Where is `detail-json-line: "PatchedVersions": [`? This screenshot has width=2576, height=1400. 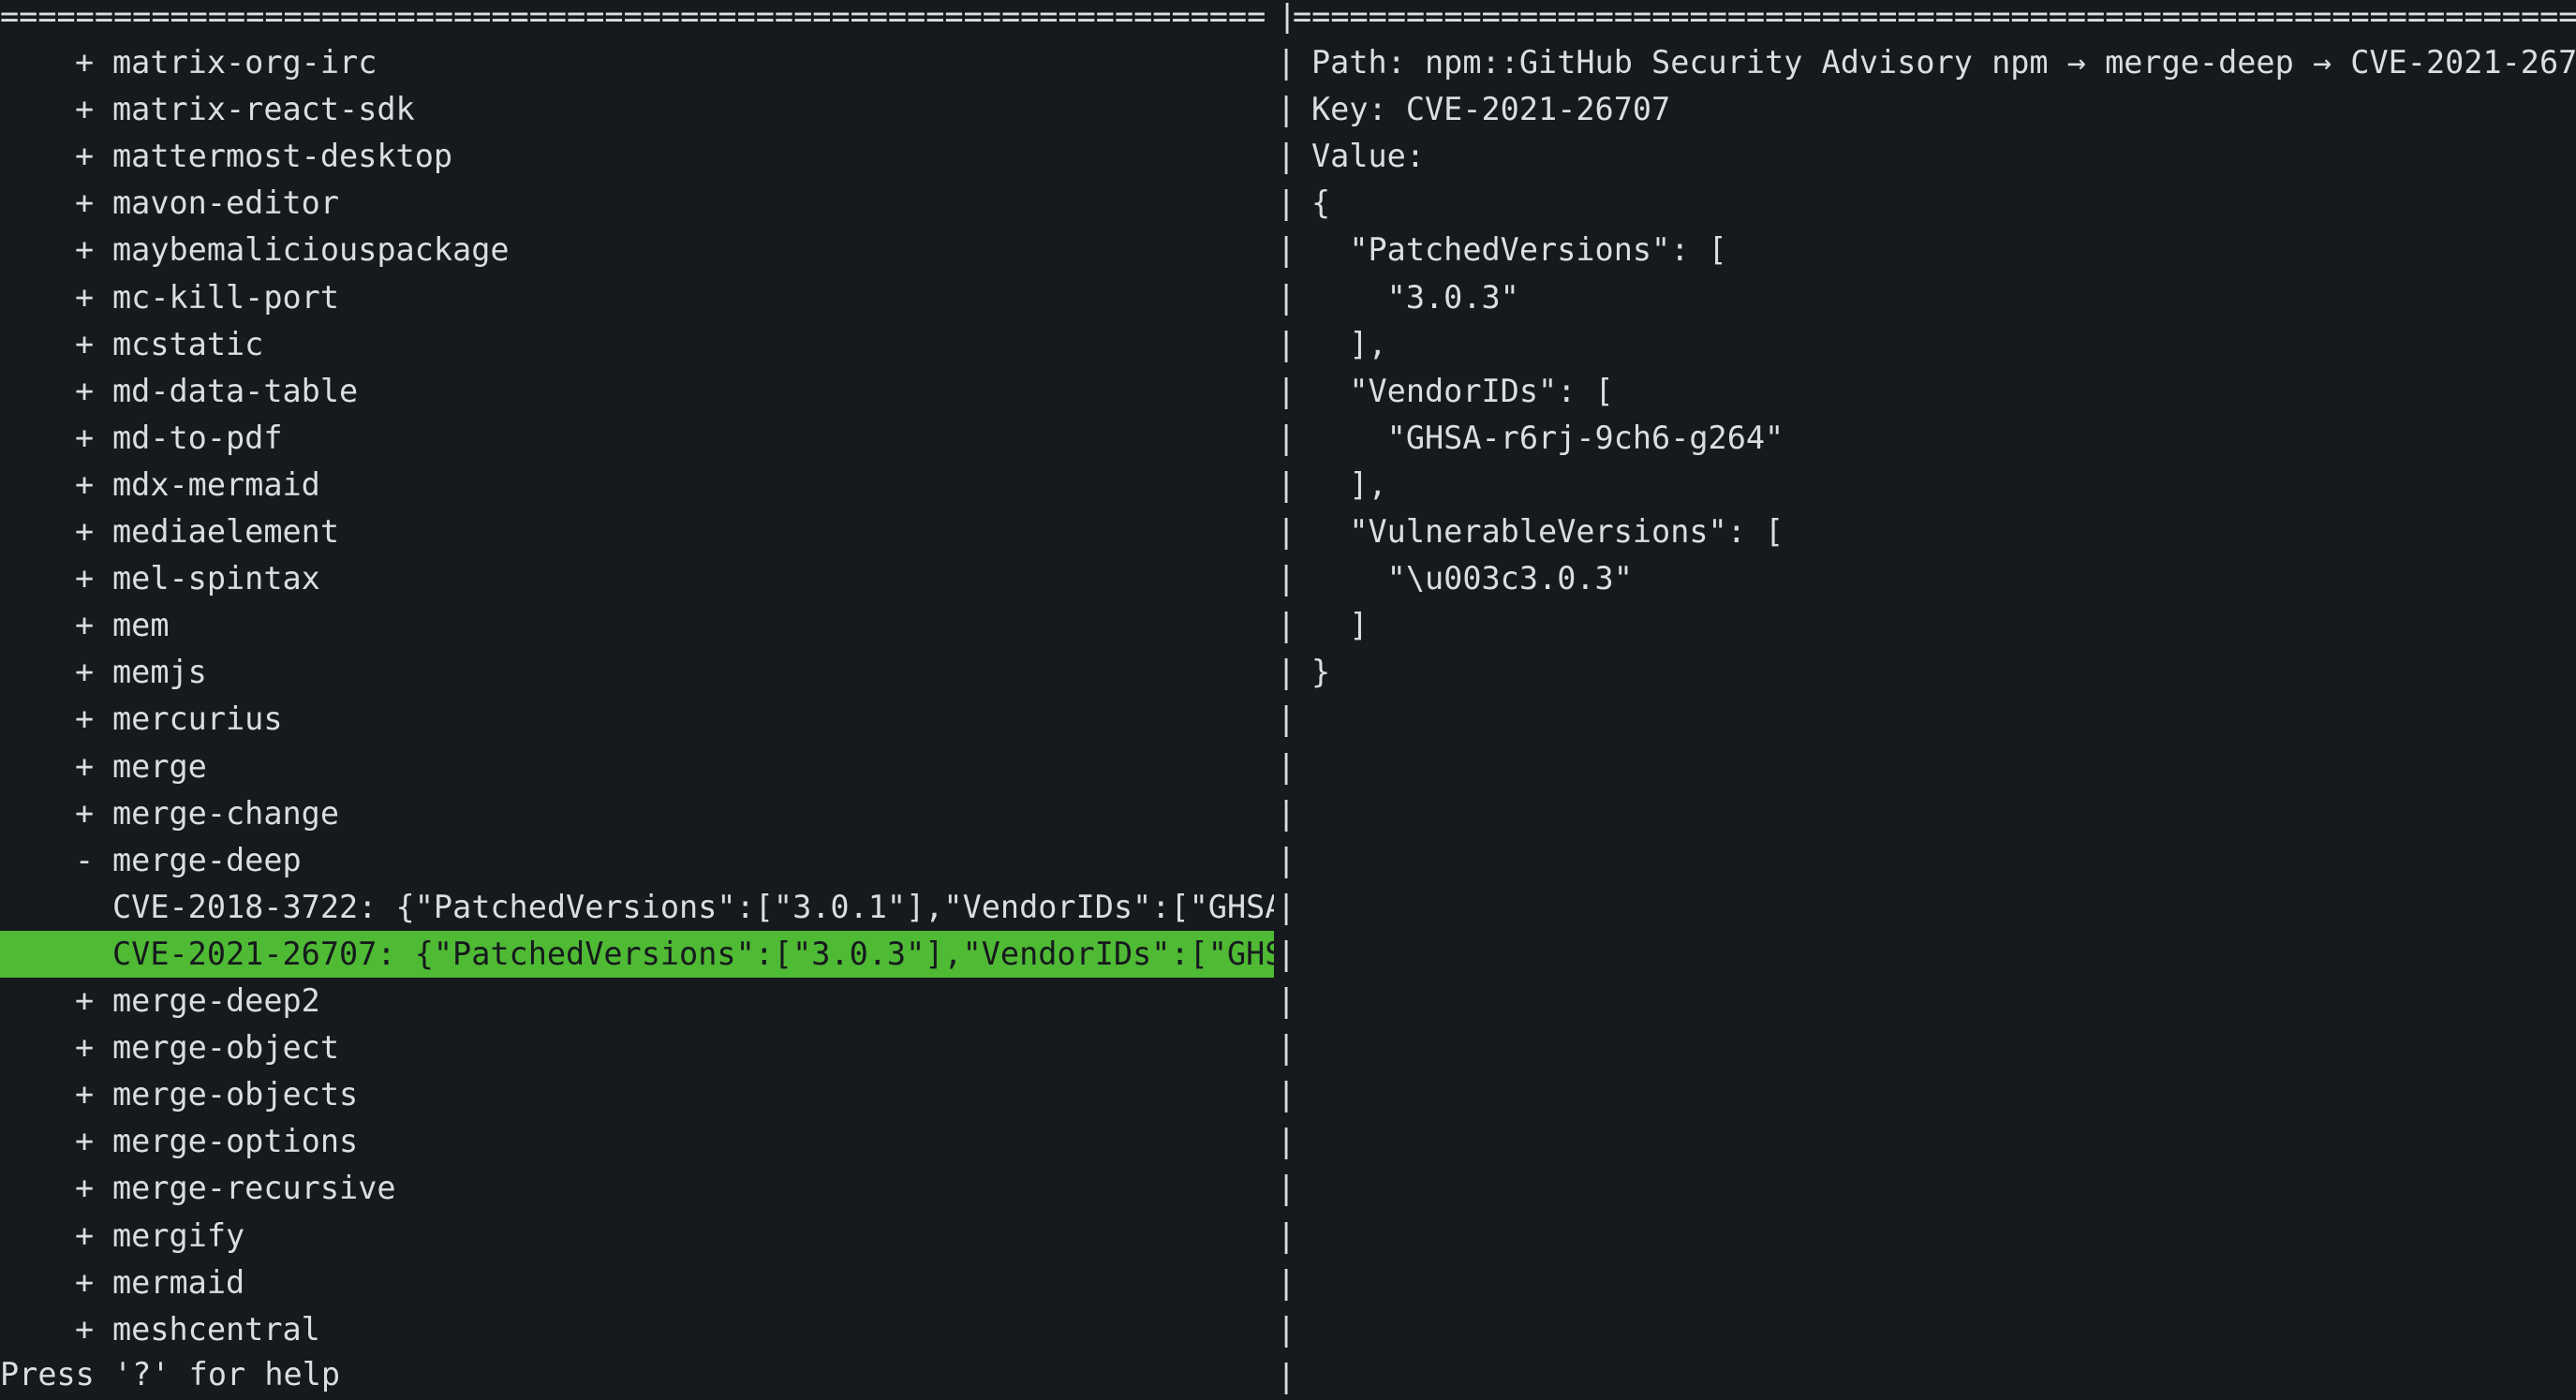
detail-json-line: "PatchedVersions": [ is located at coordinates (1519, 250).